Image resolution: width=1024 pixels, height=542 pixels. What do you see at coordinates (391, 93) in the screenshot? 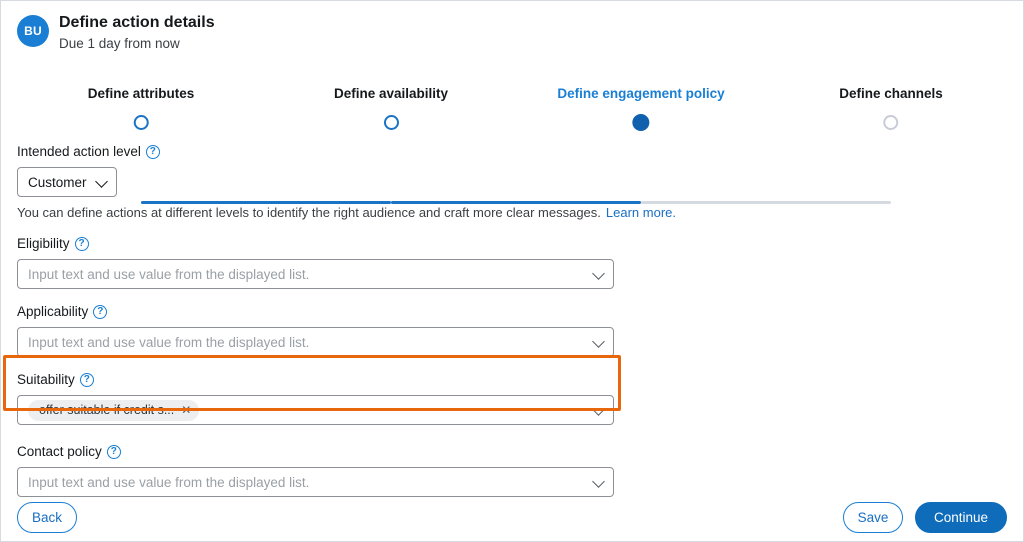
I see `step-label: Define availability` at bounding box center [391, 93].